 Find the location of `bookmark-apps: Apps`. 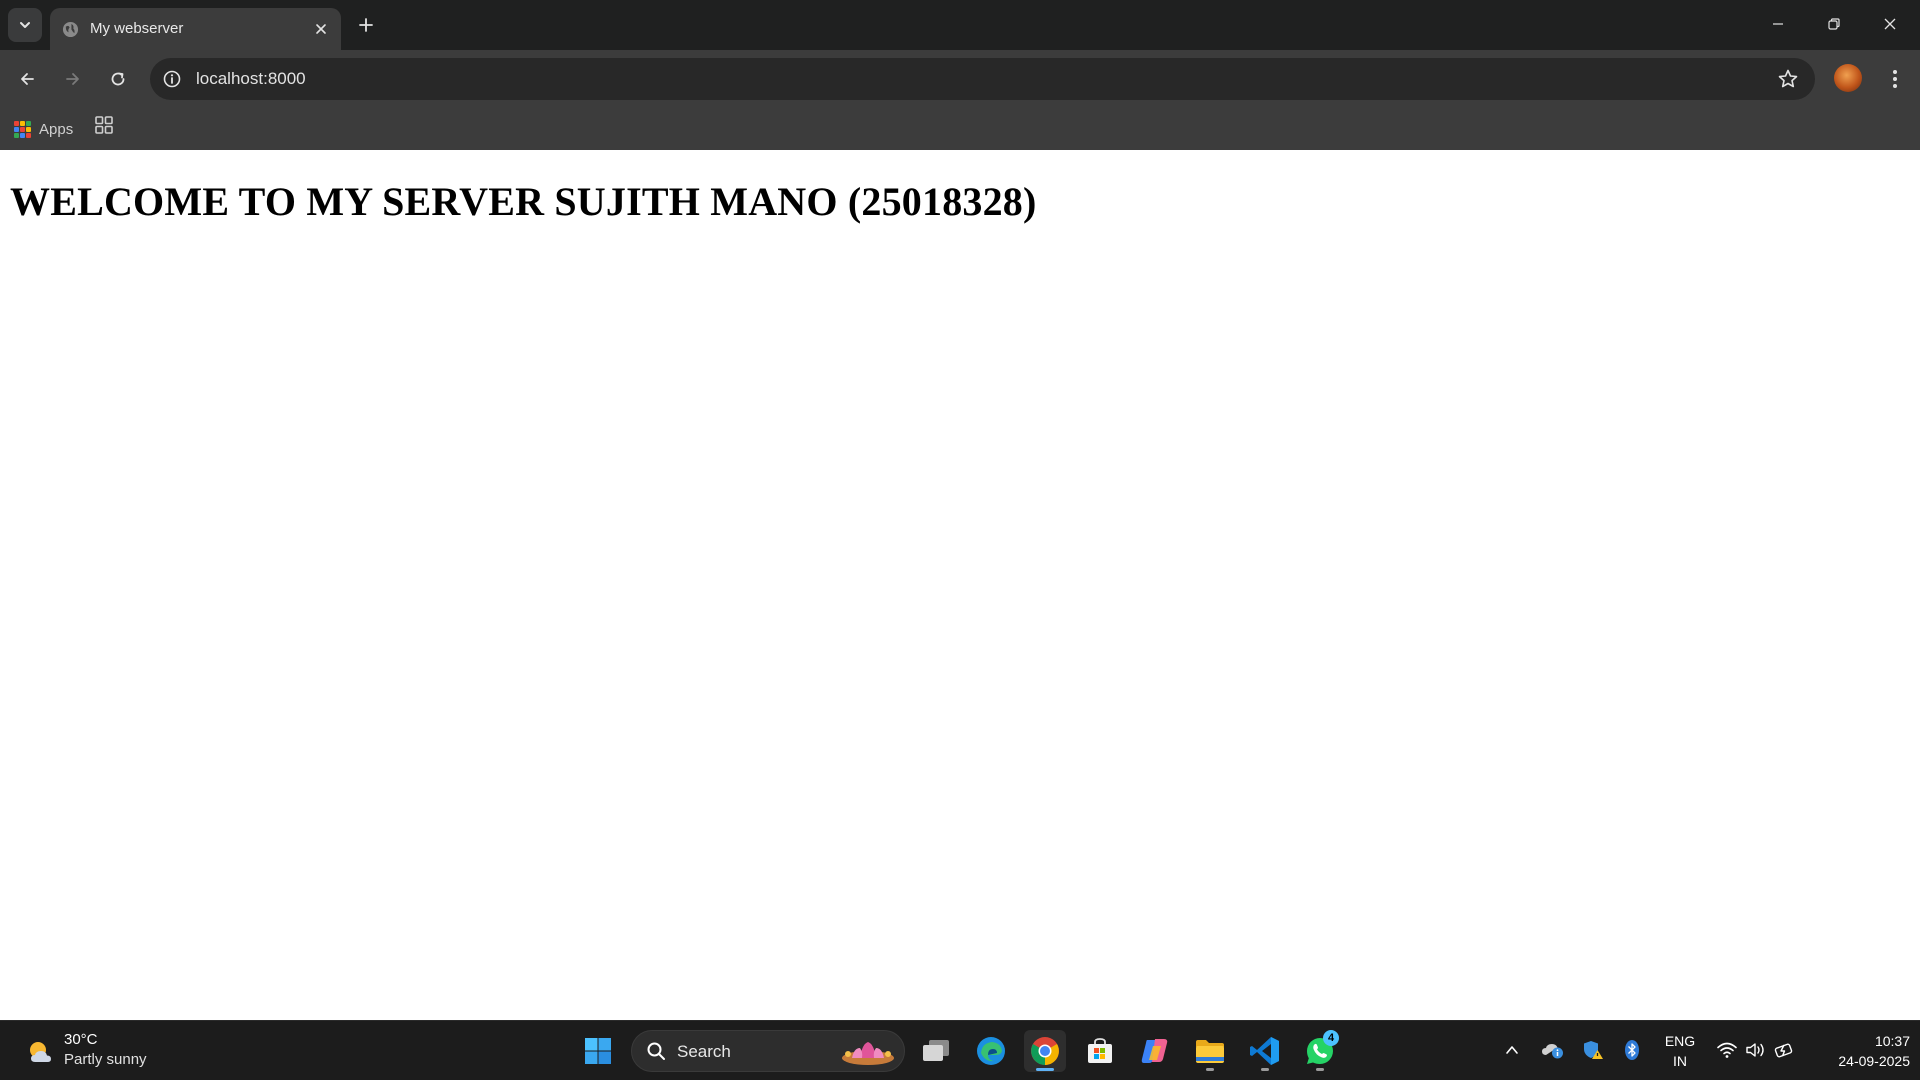

bookmark-apps: Apps is located at coordinates (43, 129).